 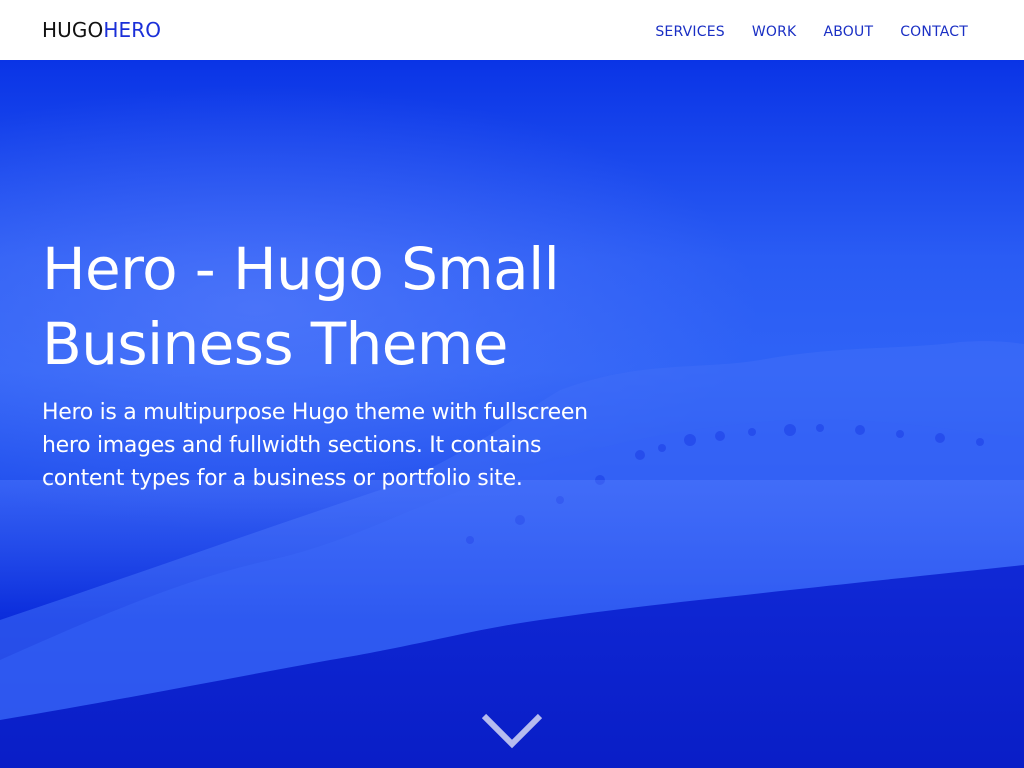 I want to click on hero-title: Hero - Hugo Small Business Theme, so click(x=301, y=306).